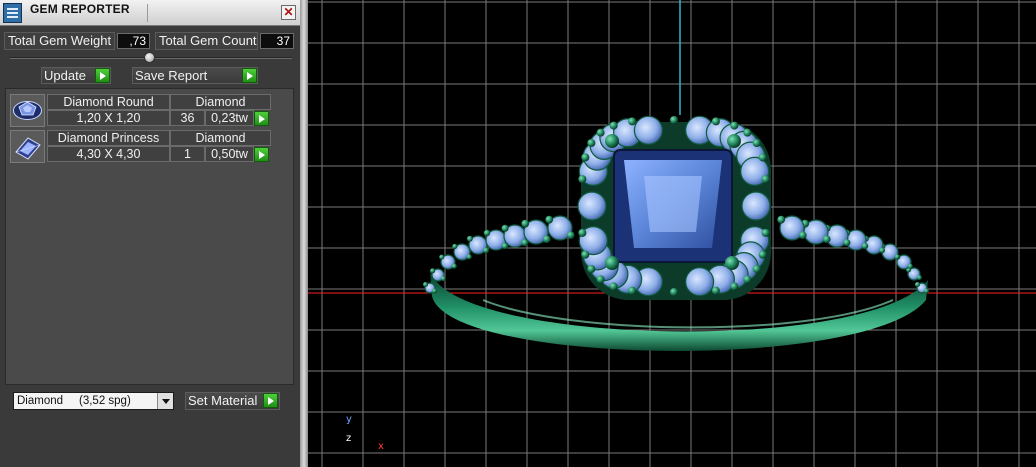 The height and width of the screenshot is (467, 1036). Describe the element at coordinates (108, 118) in the screenshot. I see `gem-size: 1,20 X 1,20` at that location.